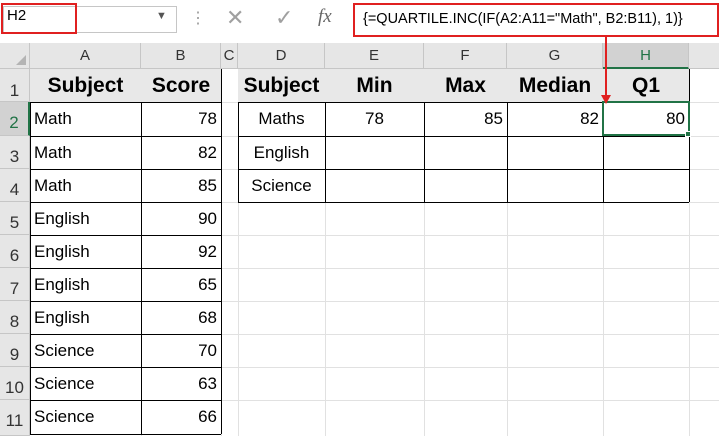  What do you see at coordinates (181, 85) in the screenshot?
I see `table1-header-score: Score` at bounding box center [181, 85].